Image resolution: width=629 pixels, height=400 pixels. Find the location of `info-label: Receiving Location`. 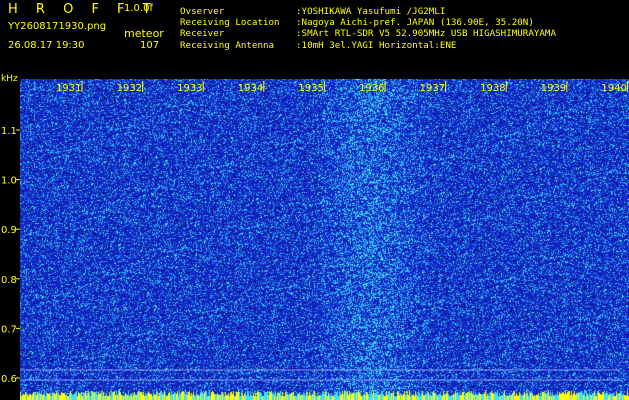

info-label: Receiving Location is located at coordinates (230, 23).